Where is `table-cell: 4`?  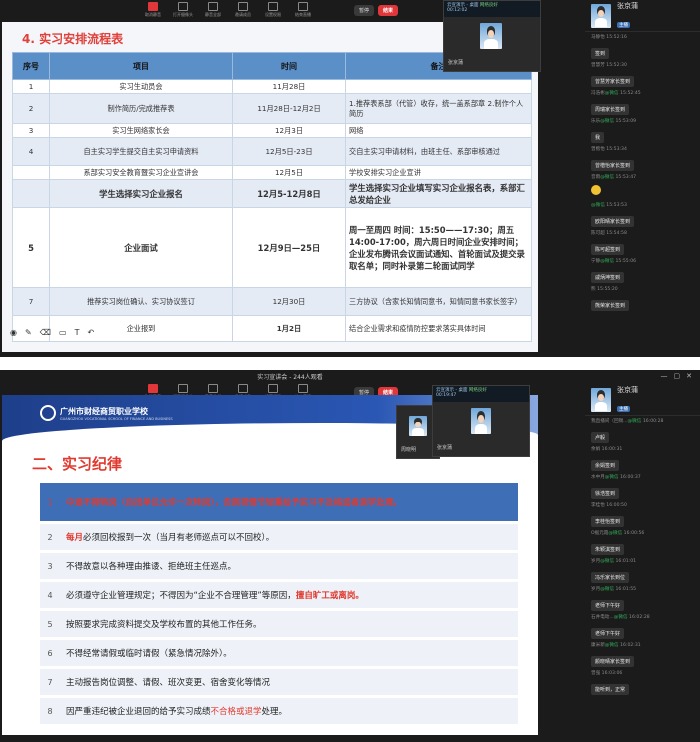 table-cell: 4 is located at coordinates (31, 151).